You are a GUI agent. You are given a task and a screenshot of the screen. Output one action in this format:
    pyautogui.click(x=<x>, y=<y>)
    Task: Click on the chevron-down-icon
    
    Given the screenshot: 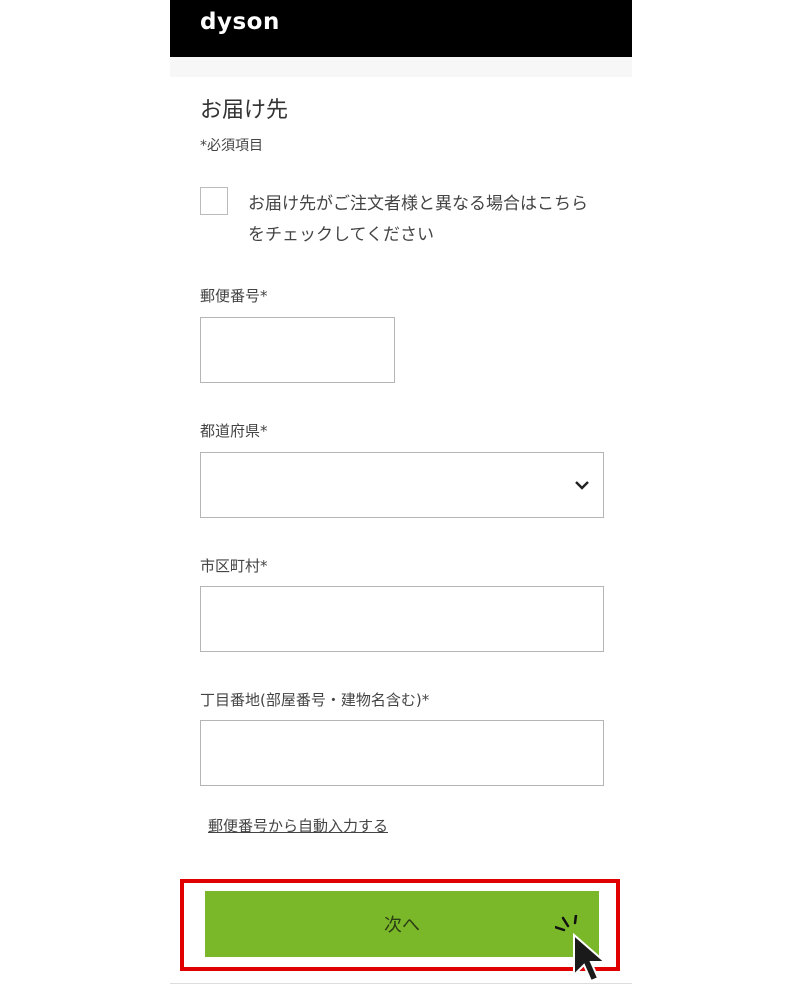 What is the action you would take?
    pyautogui.click(x=582, y=485)
    